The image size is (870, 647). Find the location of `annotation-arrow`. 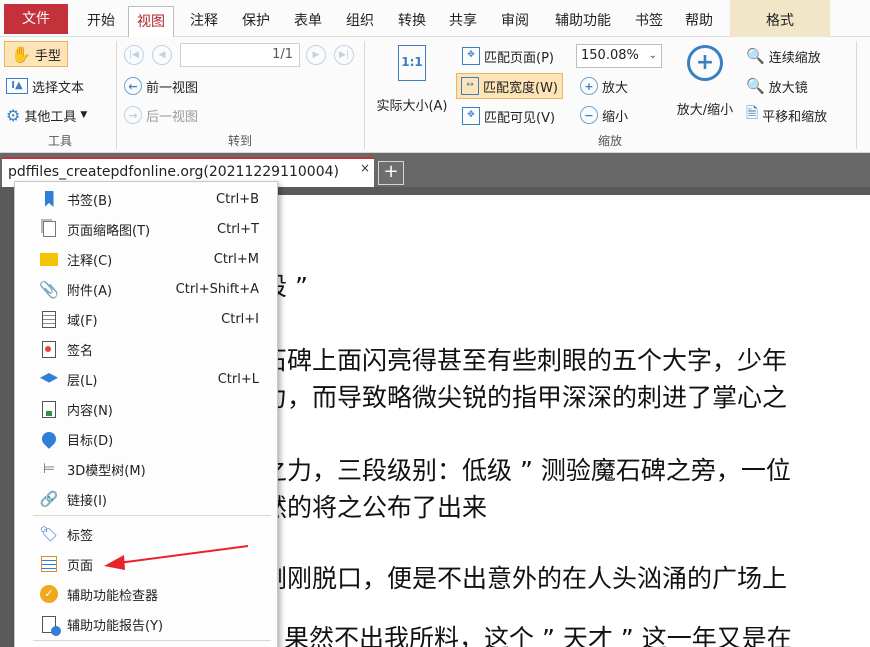

annotation-arrow is located at coordinates (176, 557).